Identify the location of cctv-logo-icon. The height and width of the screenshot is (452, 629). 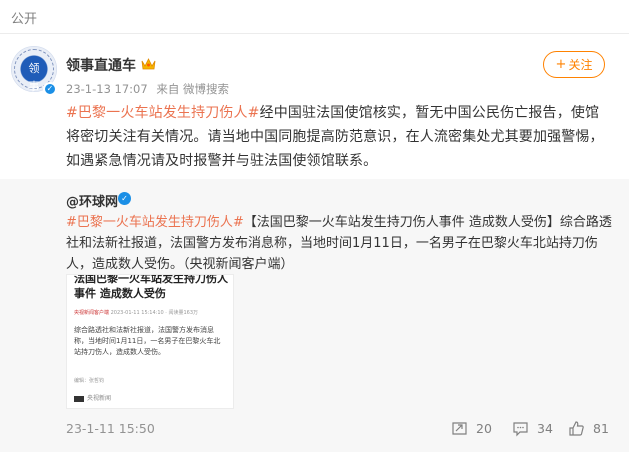
(79, 398).